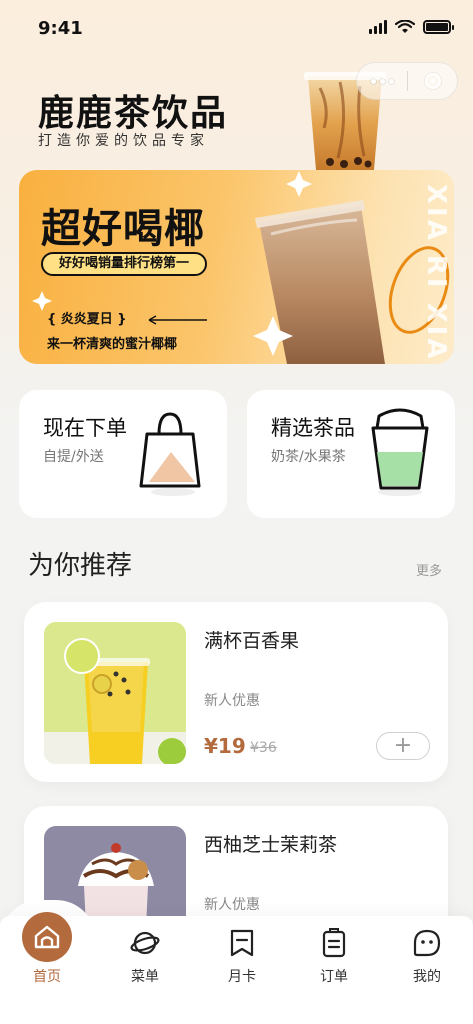 The width and height of the screenshot is (473, 1024). Describe the element at coordinates (115, 693) in the screenshot. I see `product-image-passionfruit` at that location.